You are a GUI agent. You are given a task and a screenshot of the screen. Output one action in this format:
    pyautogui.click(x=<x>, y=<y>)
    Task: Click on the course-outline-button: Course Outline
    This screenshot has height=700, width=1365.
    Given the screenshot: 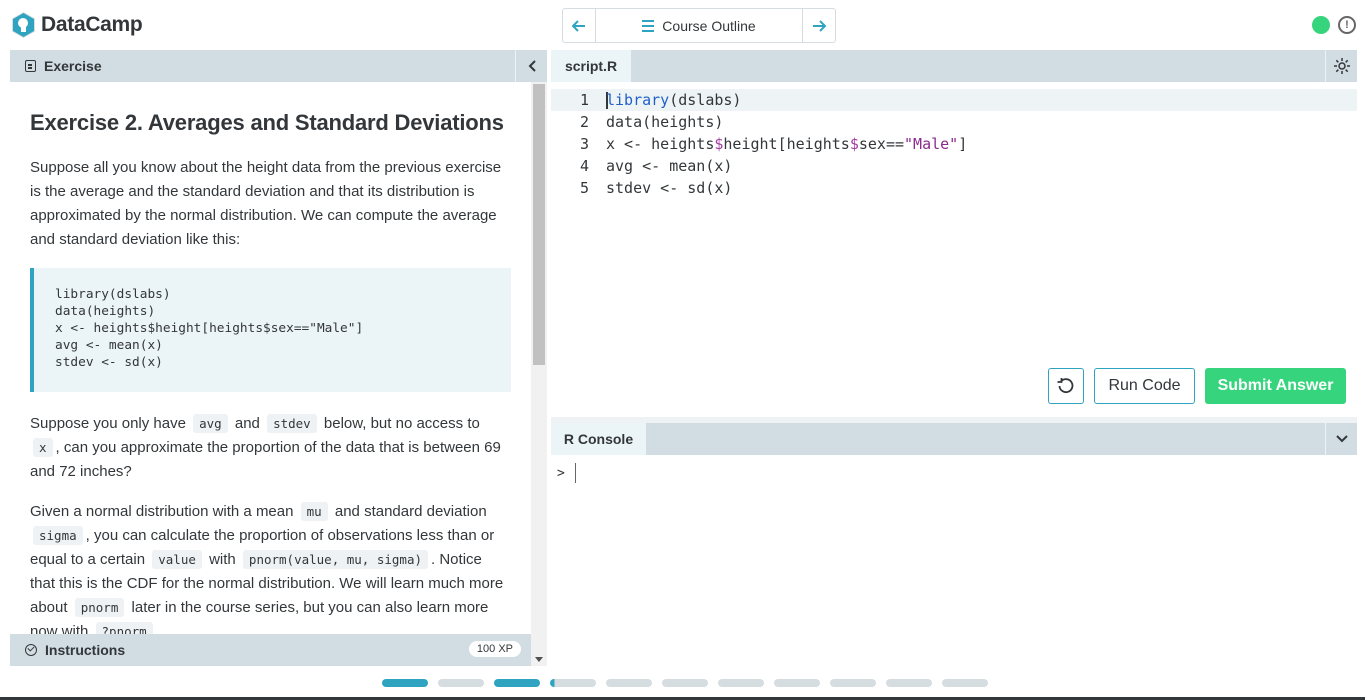 What is the action you would take?
    pyautogui.click(x=699, y=25)
    